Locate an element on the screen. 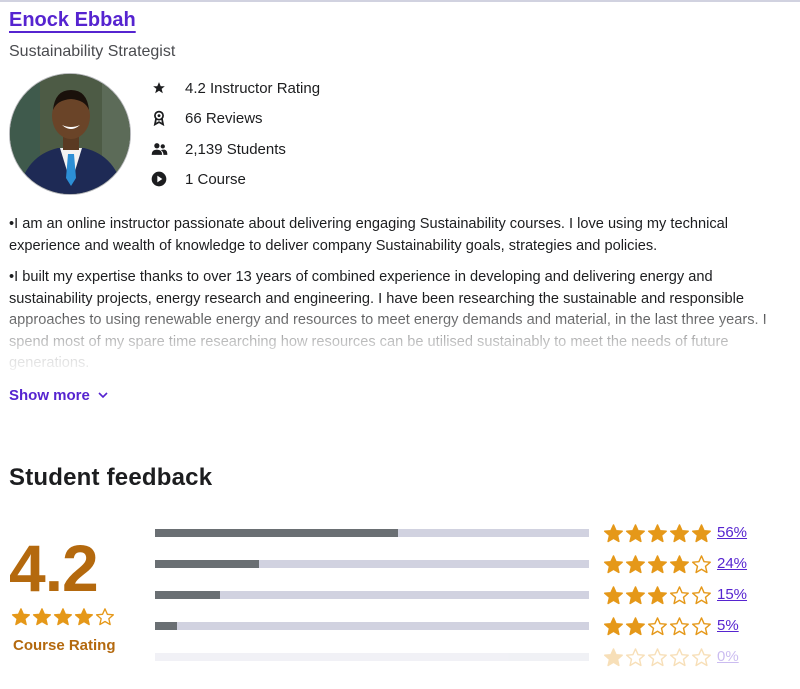  course-rating-label: Course Rating is located at coordinates (64, 645).